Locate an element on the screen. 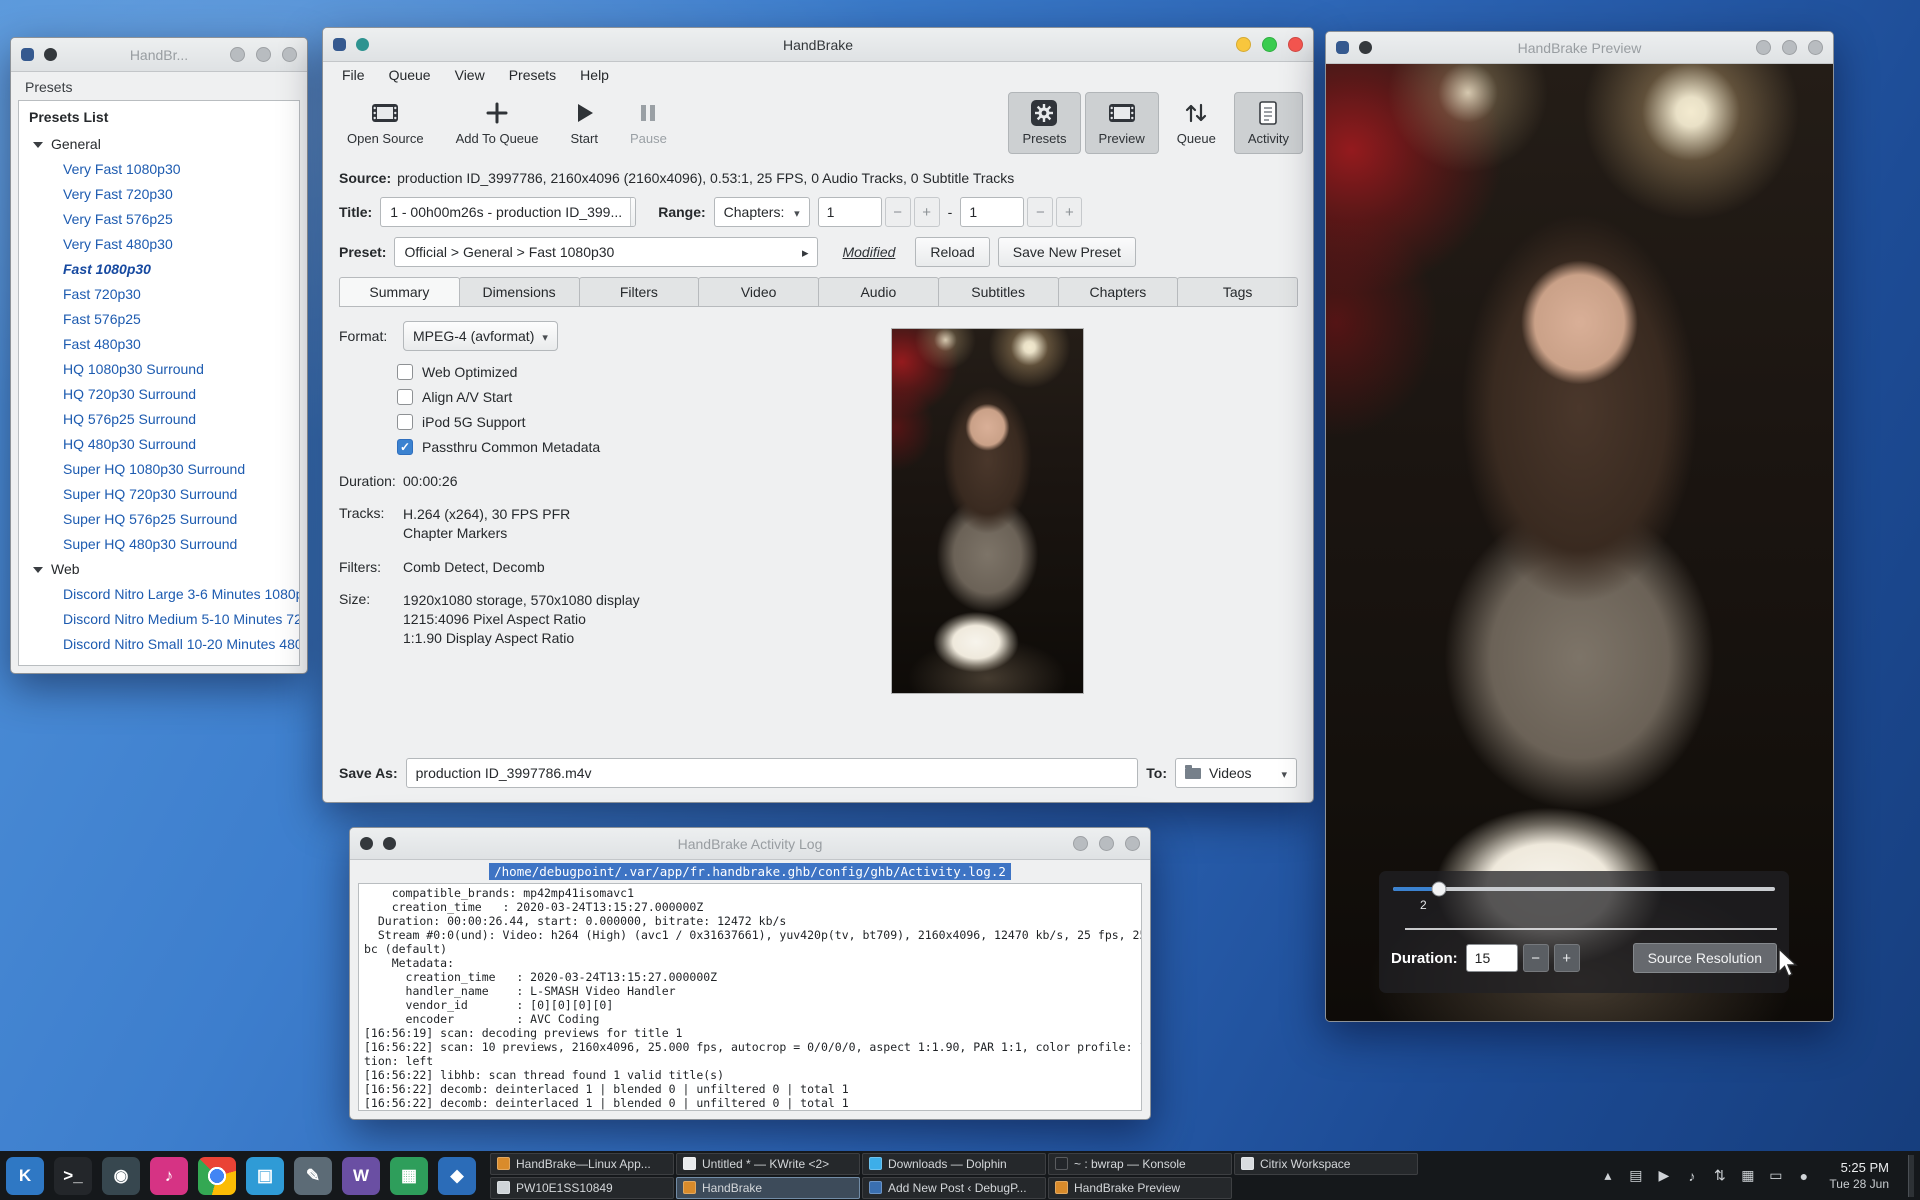  tray-network-icon: ⇅ is located at coordinates (1719, 1175).